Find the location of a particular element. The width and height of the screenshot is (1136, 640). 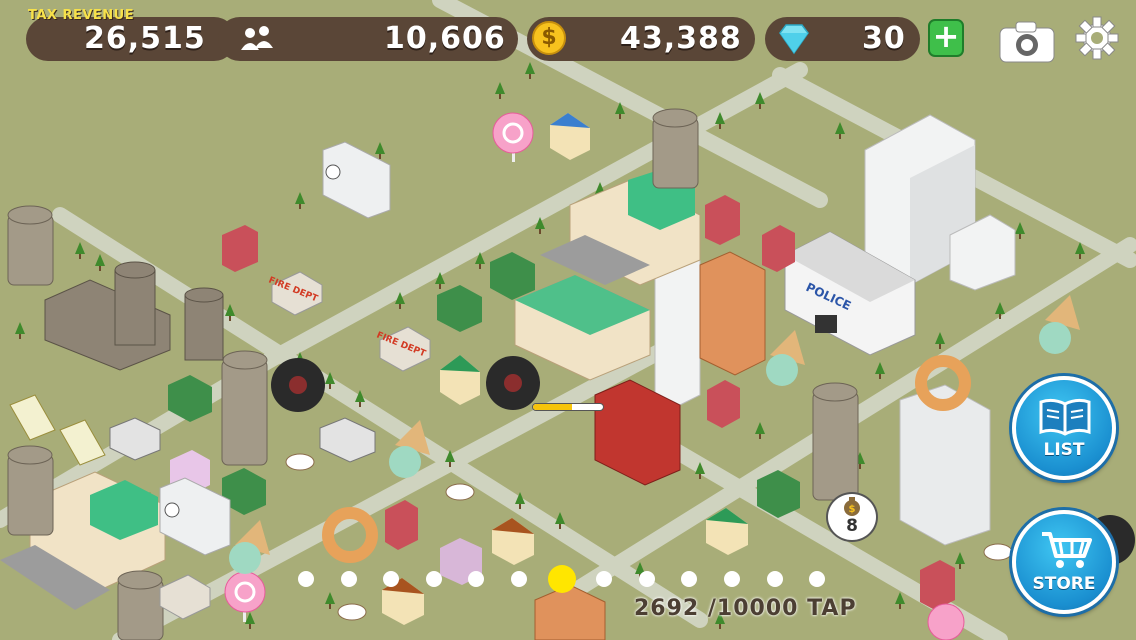

list-button: LIST is located at coordinates (1064, 428).